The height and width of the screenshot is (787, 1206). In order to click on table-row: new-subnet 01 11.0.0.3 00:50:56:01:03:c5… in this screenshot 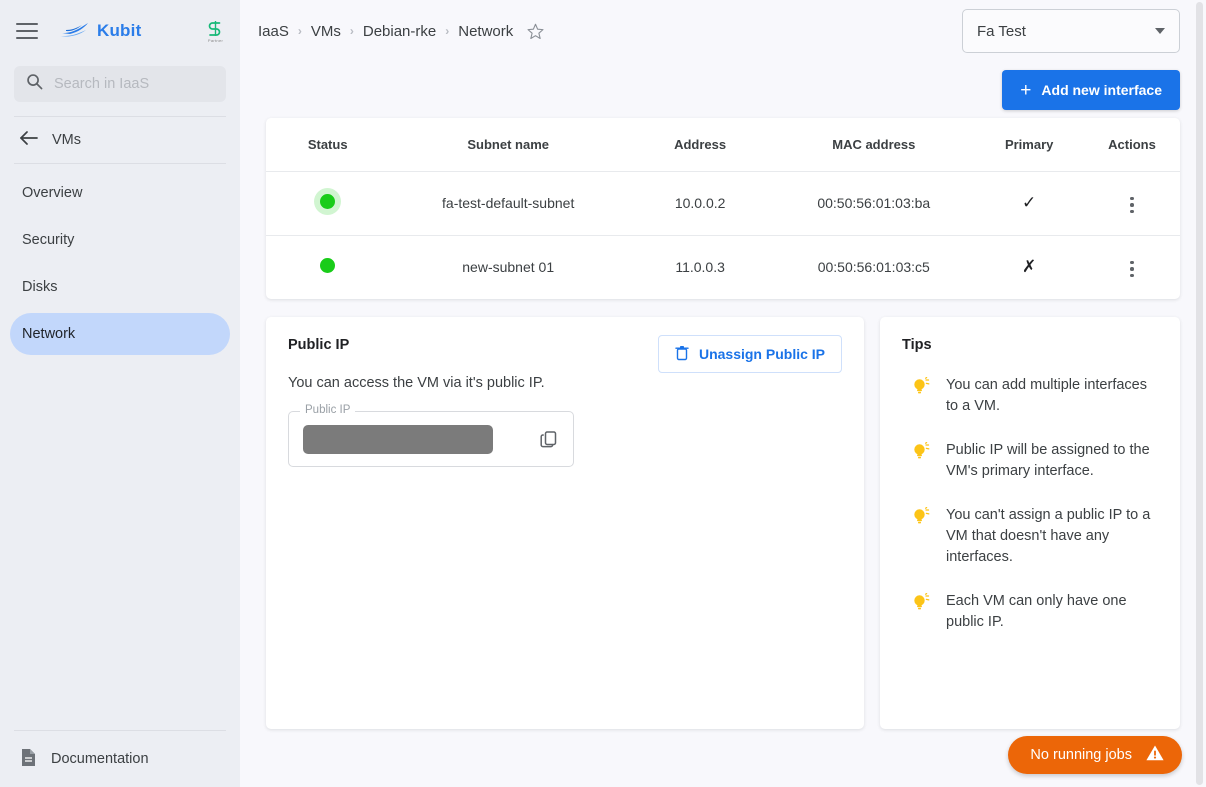, I will do `click(723, 267)`.